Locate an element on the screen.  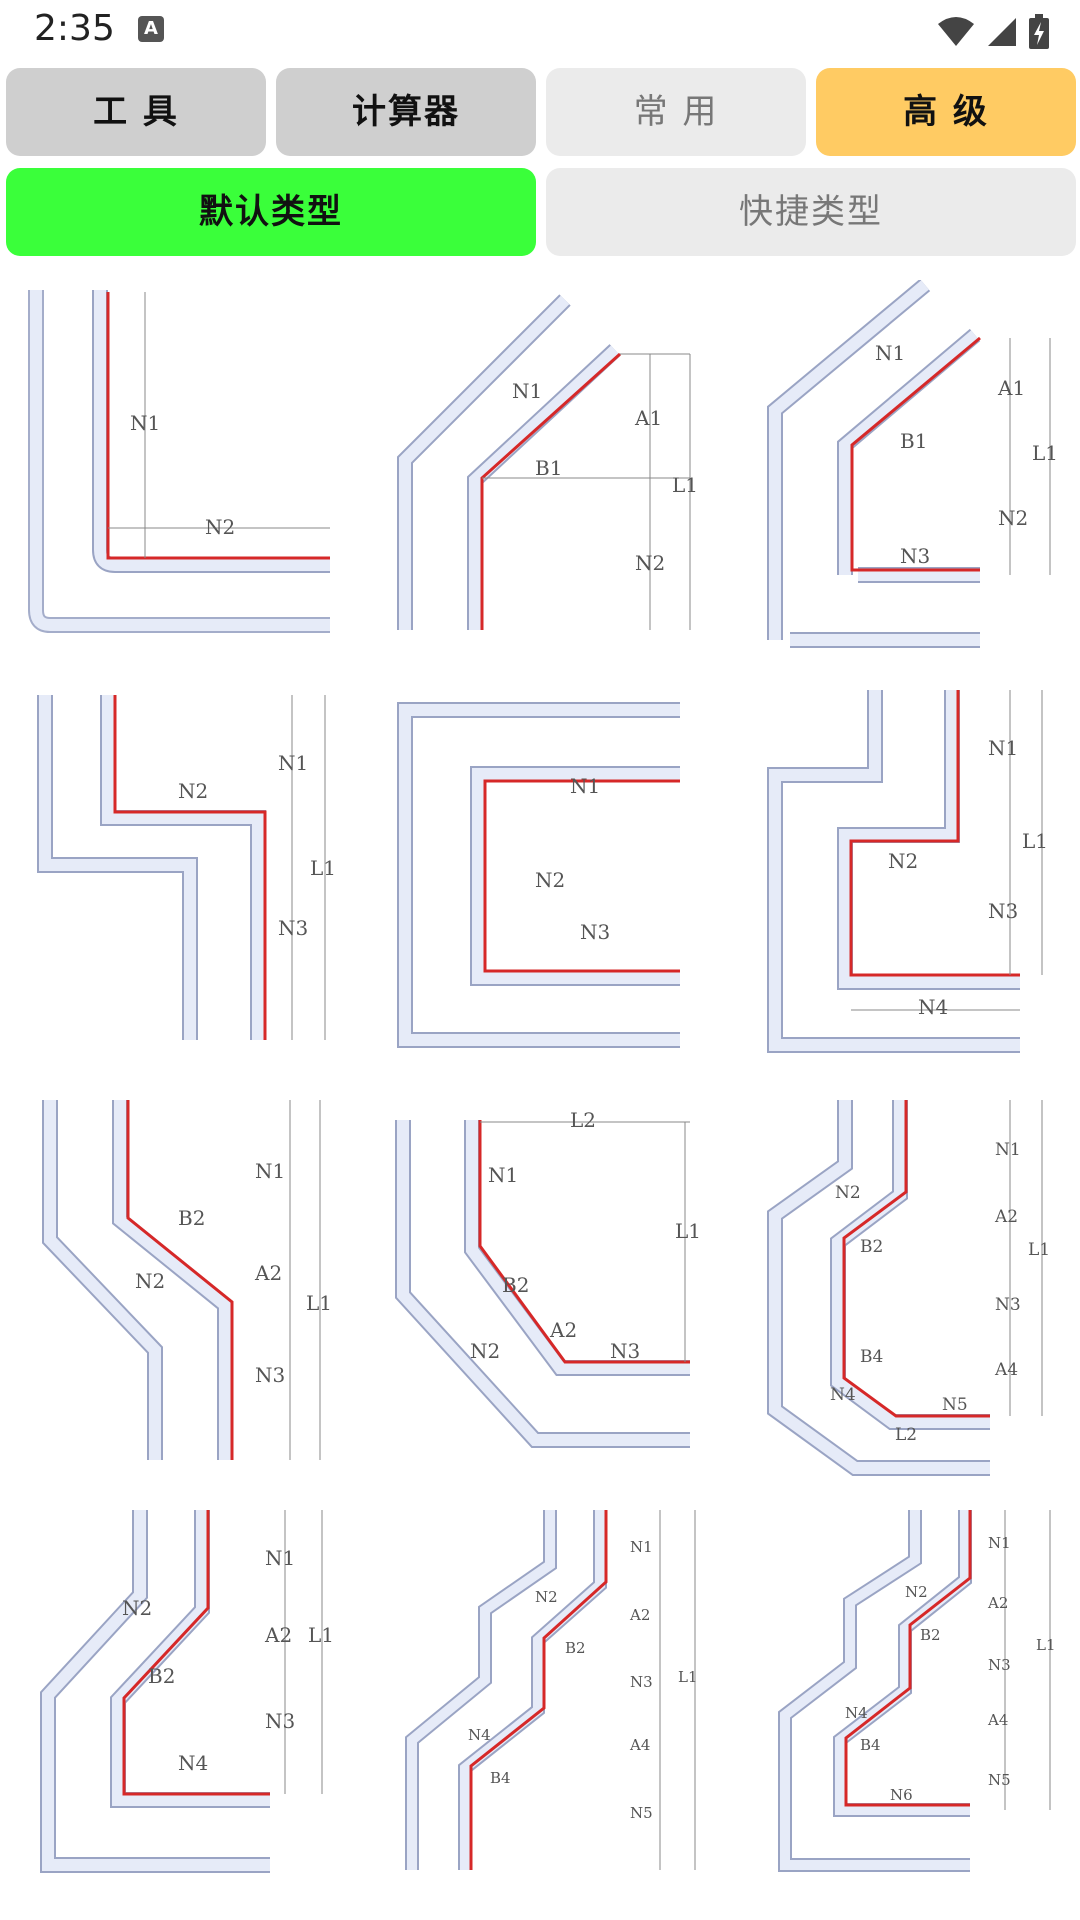
bend-diagram: N1 A1 B1 L1 N2 is located at coordinates (547, 462).